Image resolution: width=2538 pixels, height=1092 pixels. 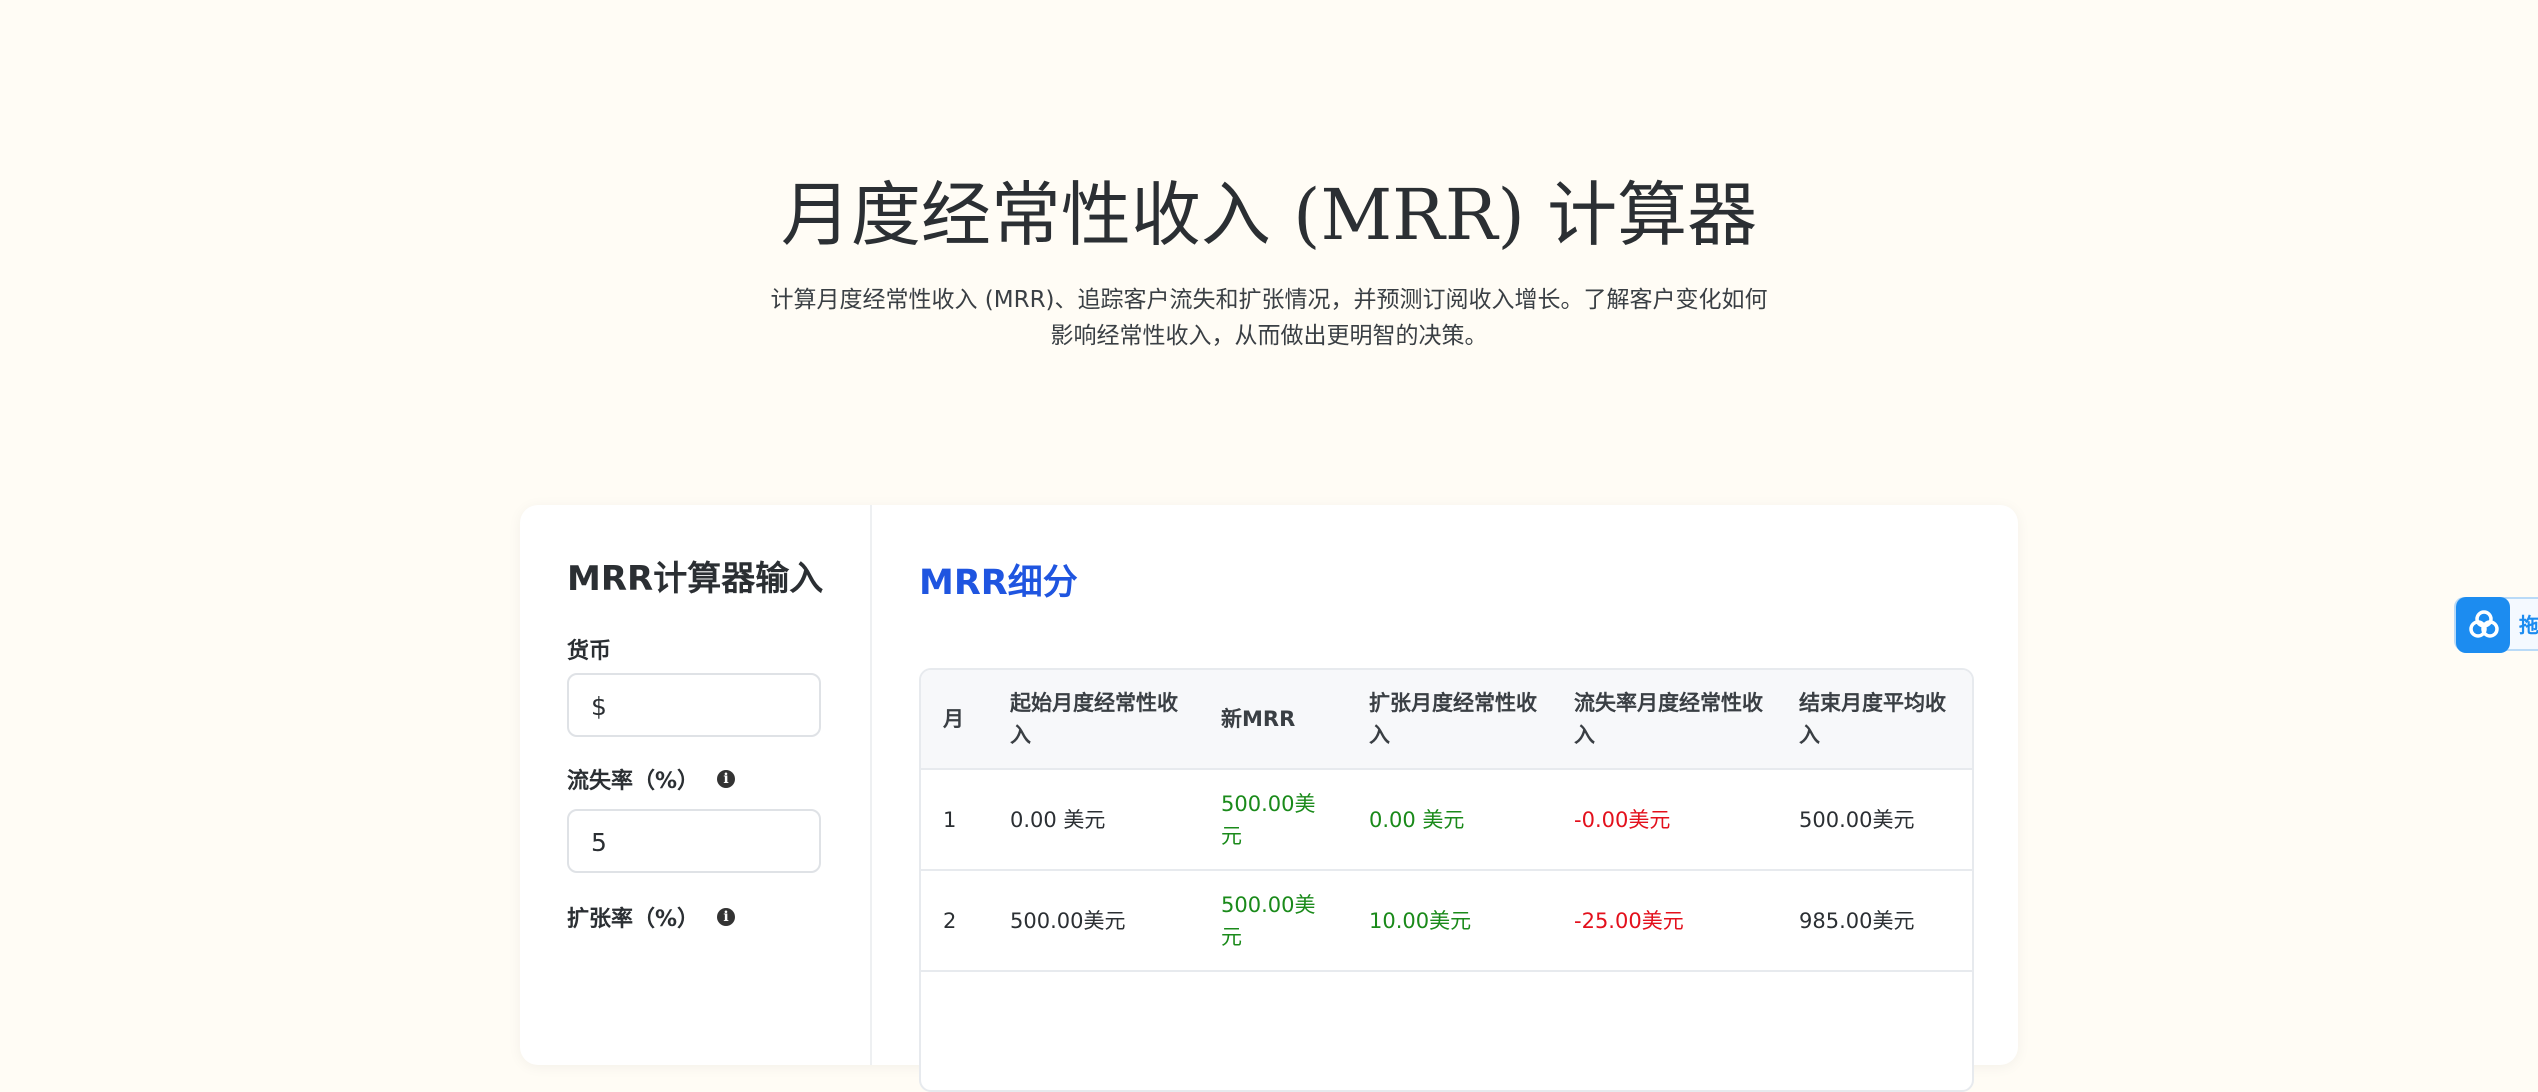 I want to click on column-header: 扩张月度经常性收入, so click(x=1453, y=719).